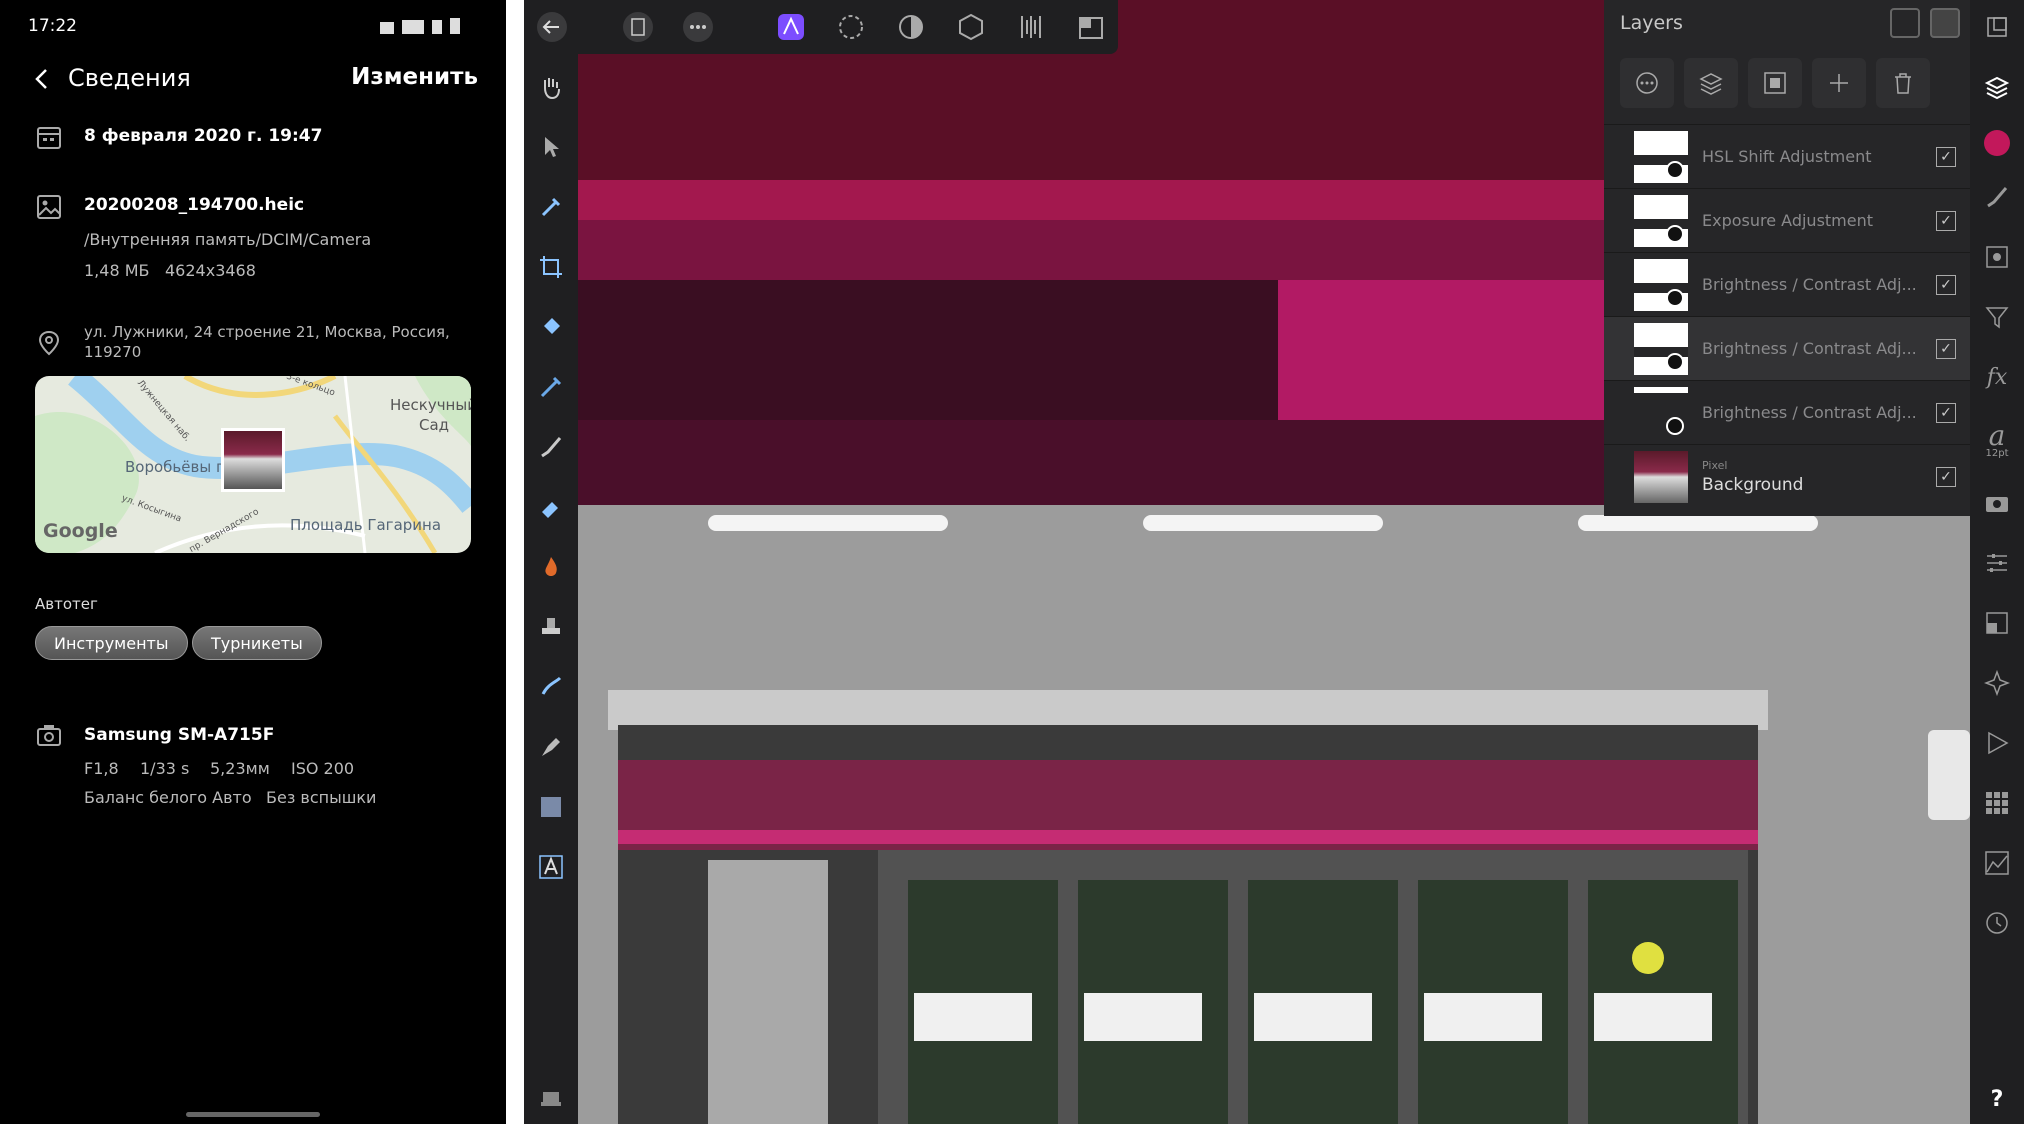 The width and height of the screenshot is (2024, 1124). What do you see at coordinates (1997, 863) in the screenshot?
I see `histogram-icon` at bounding box center [1997, 863].